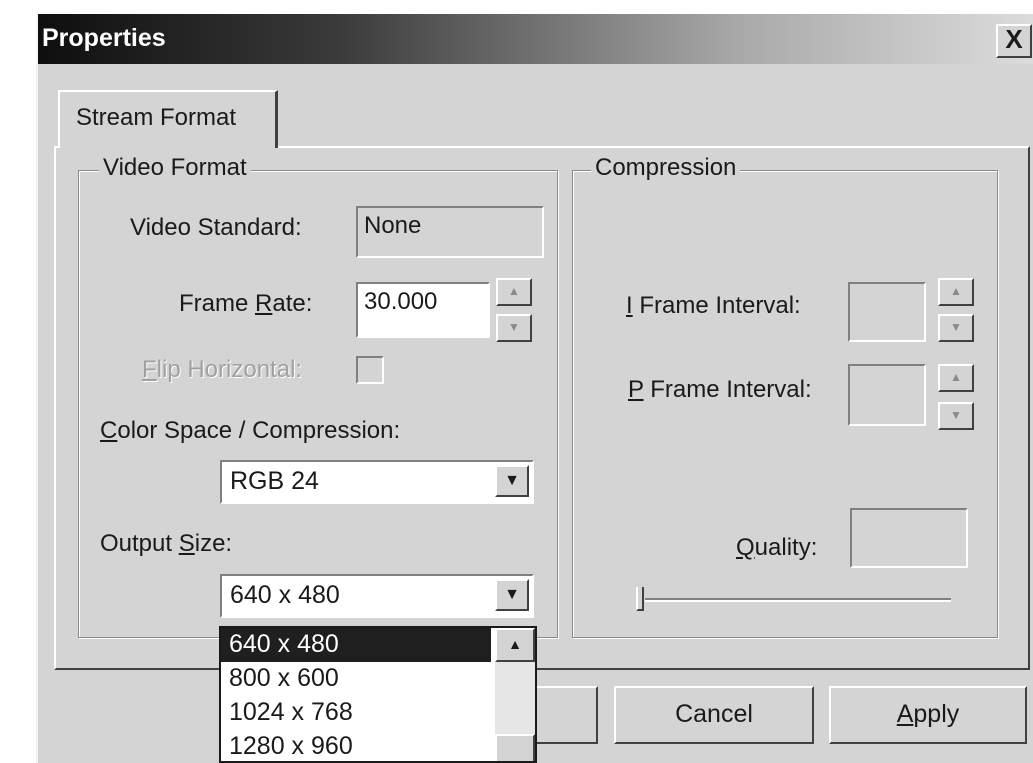  I want to click on quality-slider-track, so click(798, 600).